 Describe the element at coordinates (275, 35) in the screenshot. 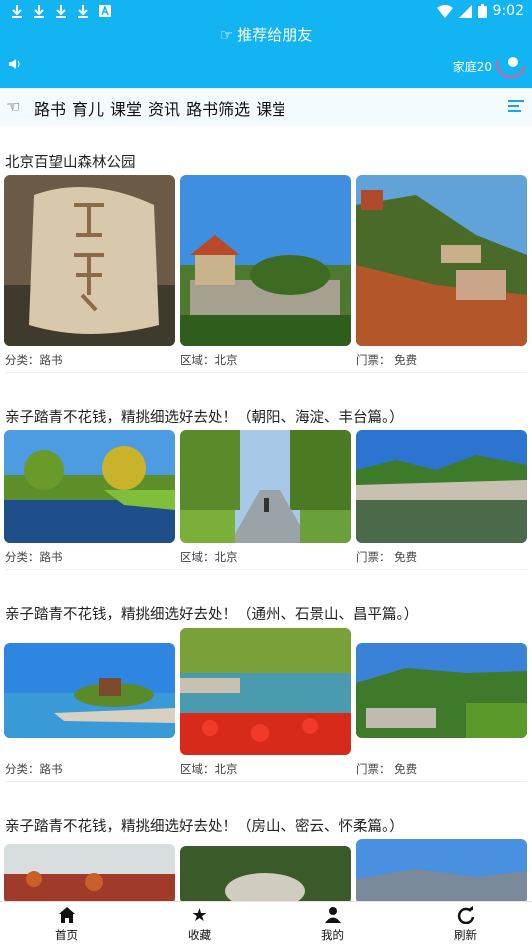

I see `share-label: 推荐给朋友` at that location.